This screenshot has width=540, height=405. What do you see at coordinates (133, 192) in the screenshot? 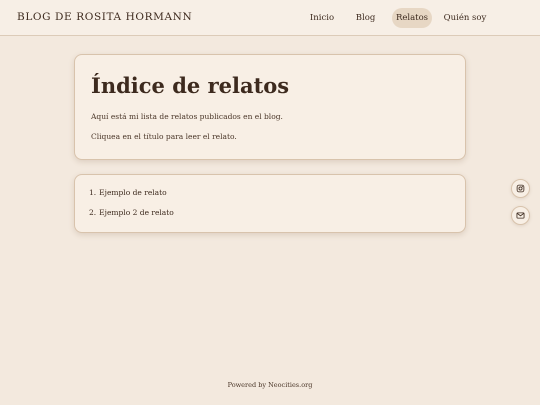
I see `story-link: Ejemplo de relato` at bounding box center [133, 192].